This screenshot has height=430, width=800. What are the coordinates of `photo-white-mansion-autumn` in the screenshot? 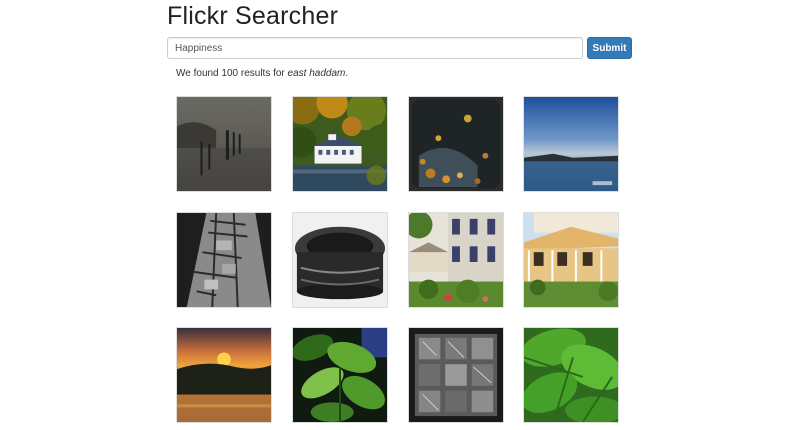 It's located at (340, 144).